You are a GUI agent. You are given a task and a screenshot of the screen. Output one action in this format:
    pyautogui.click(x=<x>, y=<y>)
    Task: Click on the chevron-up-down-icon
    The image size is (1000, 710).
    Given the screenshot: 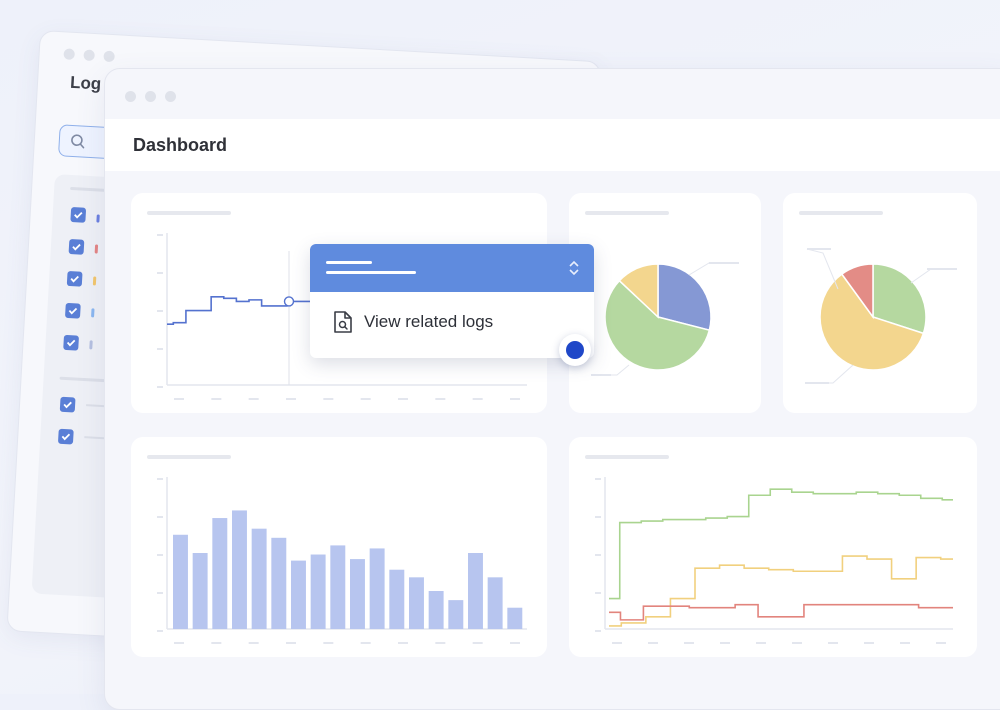 What is the action you would take?
    pyautogui.click(x=574, y=268)
    